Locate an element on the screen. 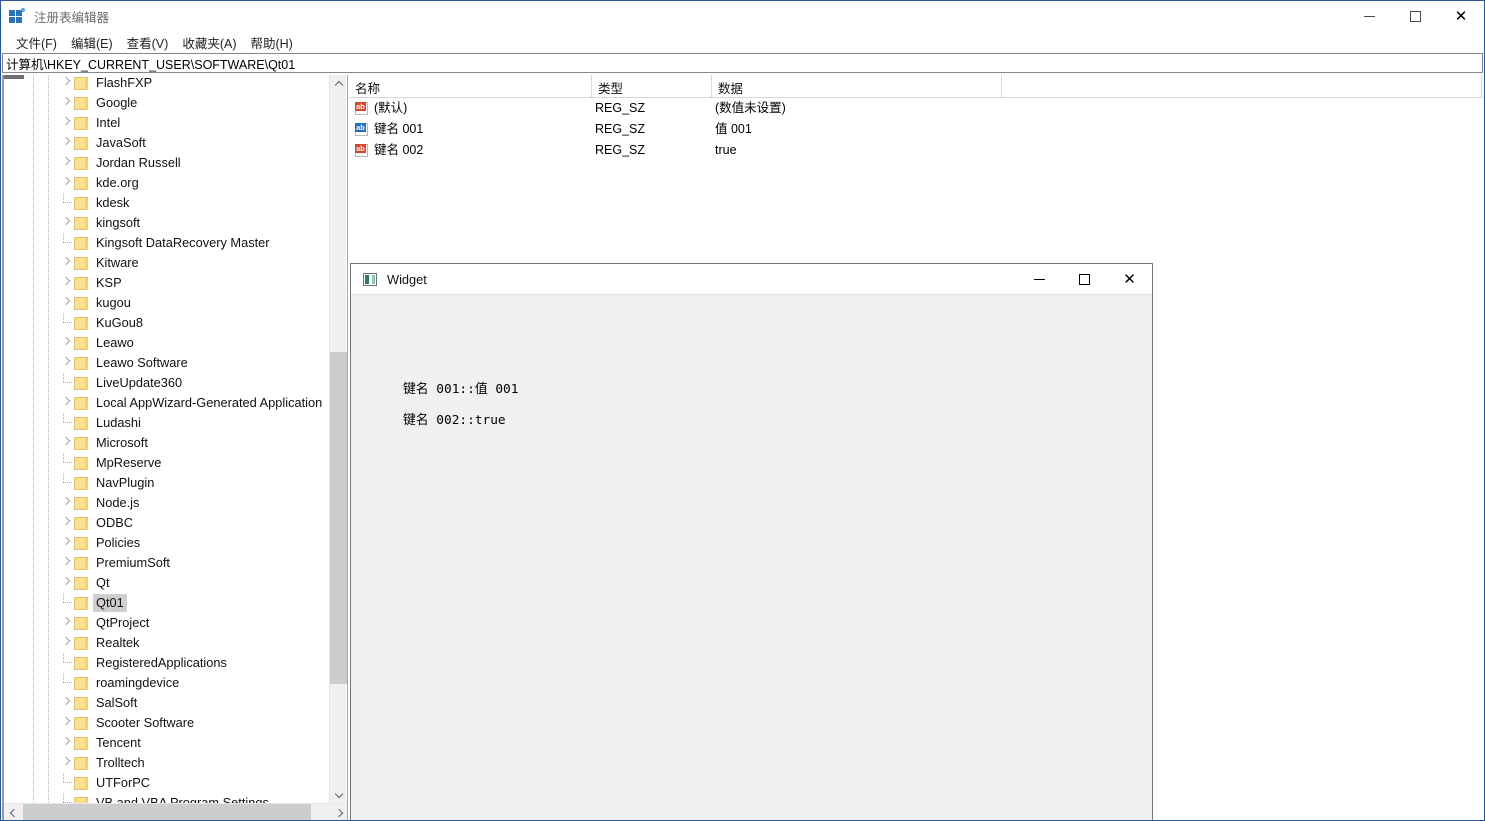  widget-maximize-button is located at coordinates (1084, 279).